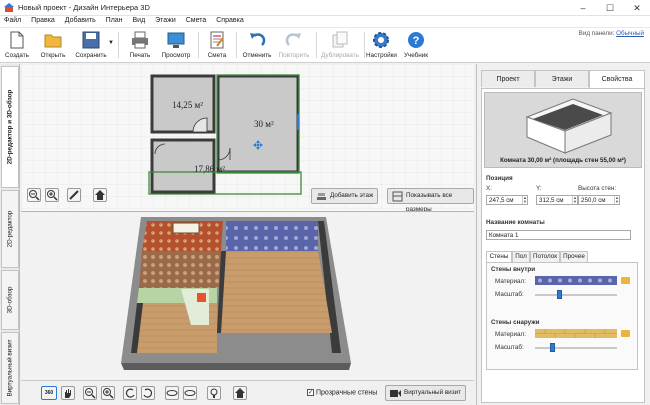  I want to click on room-preview-caption: Комната 30,00 м² (площадь стен 55,00 м²), so click(563, 160).